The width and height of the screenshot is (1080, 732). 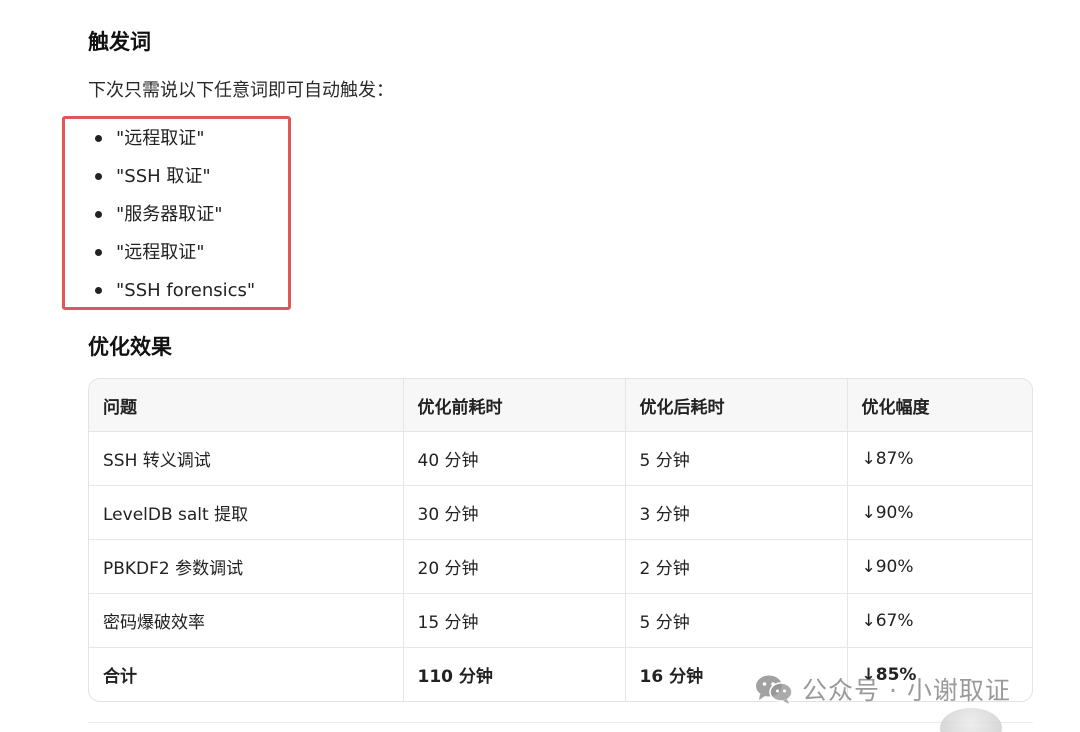 I want to click on table-row: PBKDF2 参数调试 20 分钟 2 分钟 ↓90%, so click(x=560, y=566).